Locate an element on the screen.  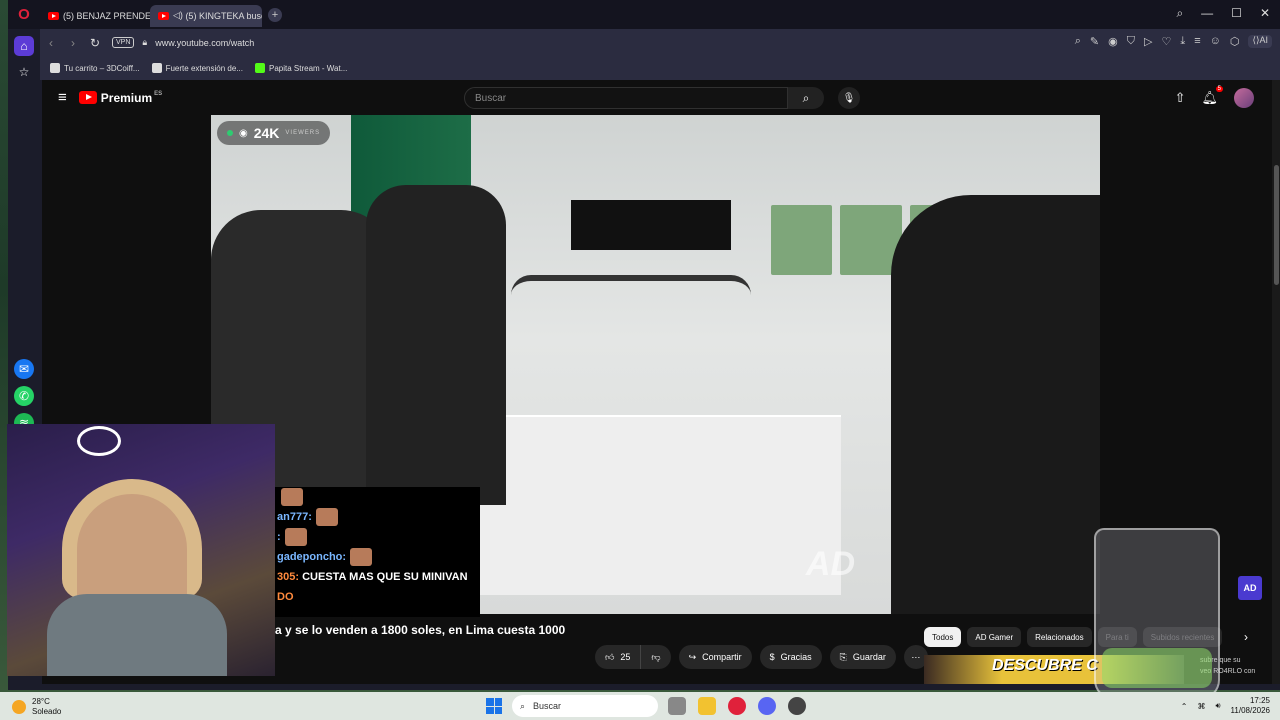
ai-label: AI is located at coordinates (1263, 40).